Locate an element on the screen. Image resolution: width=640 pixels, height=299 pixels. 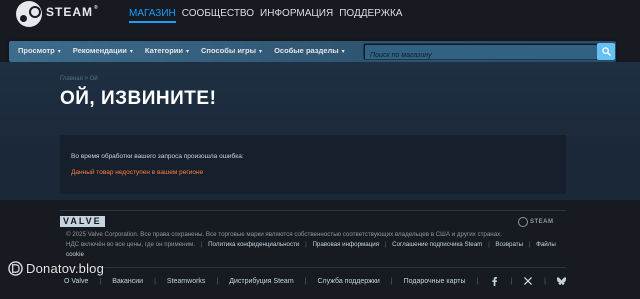
storenav-special-sections-label: Особые разделы is located at coordinates (306, 50).